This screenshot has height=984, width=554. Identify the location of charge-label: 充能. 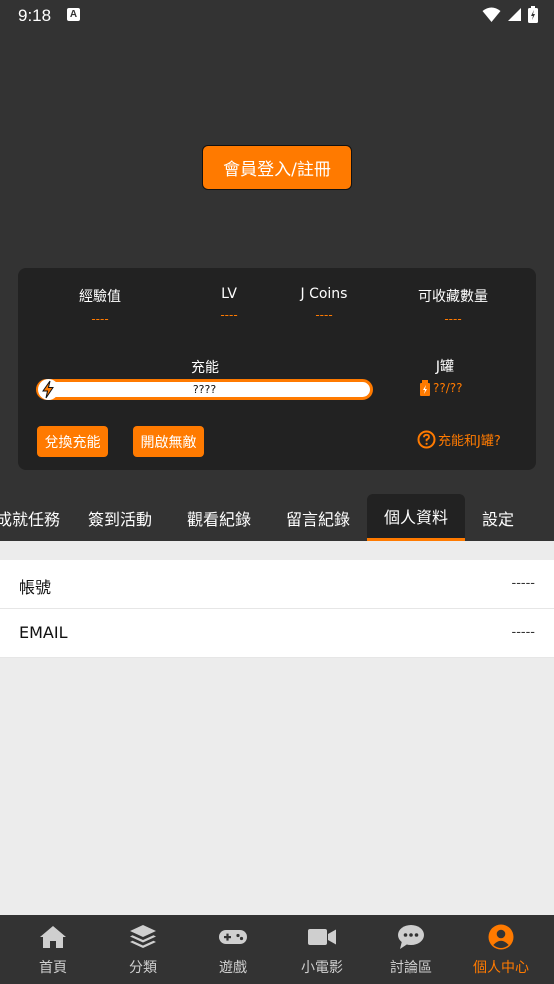
(205, 368).